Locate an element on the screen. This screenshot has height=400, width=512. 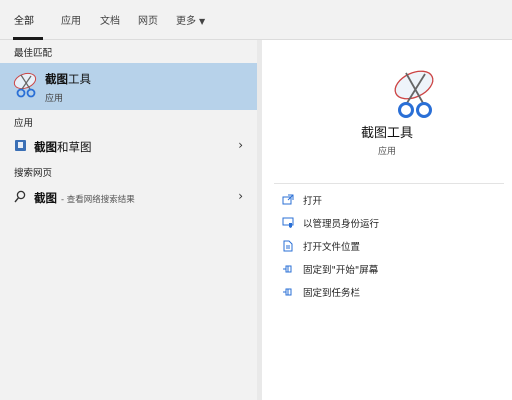
search-tab-bar: 全部 应用 文档 网页 更多 ▼ is located at coordinates (256, 20).